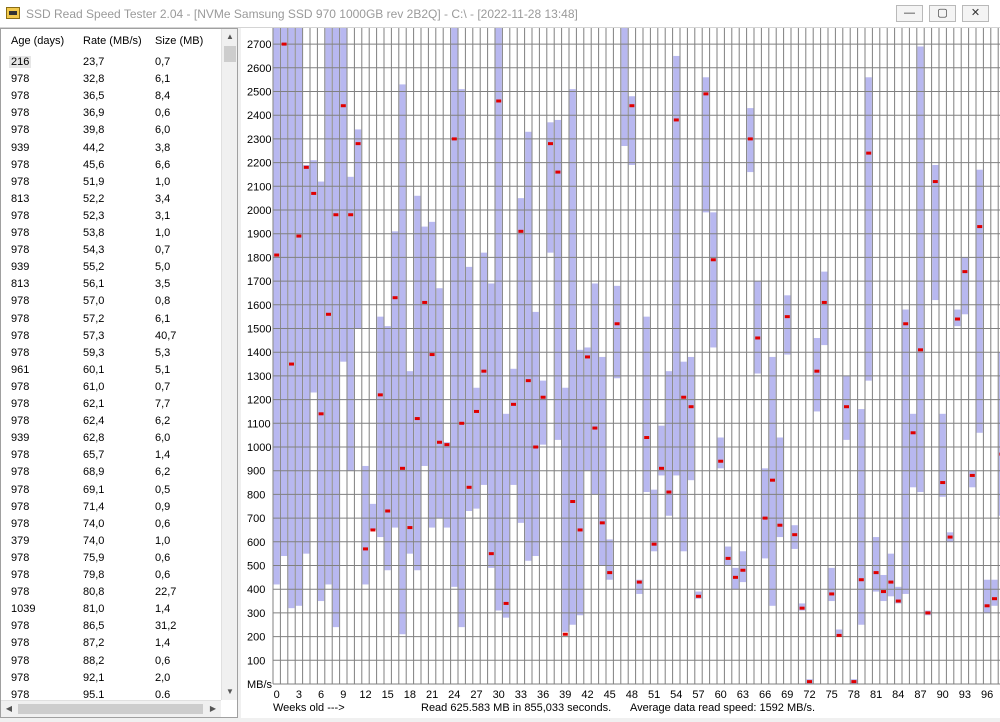  What do you see at coordinates (111, 336) in the screenshot?
I see `list-row: 978 57,3 40,7` at bounding box center [111, 336].